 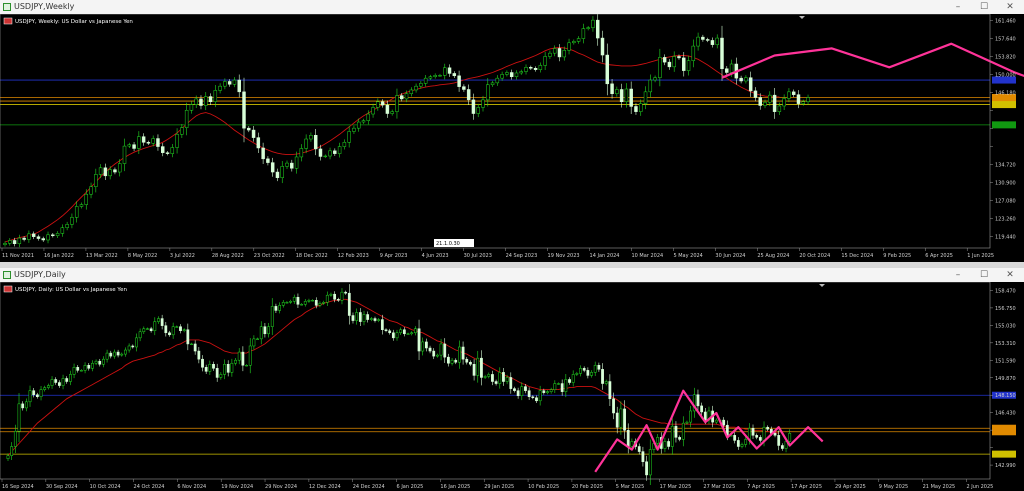 What do you see at coordinates (872, 75) in the screenshot?
I see `zigzag-pattern-line` at bounding box center [872, 75].